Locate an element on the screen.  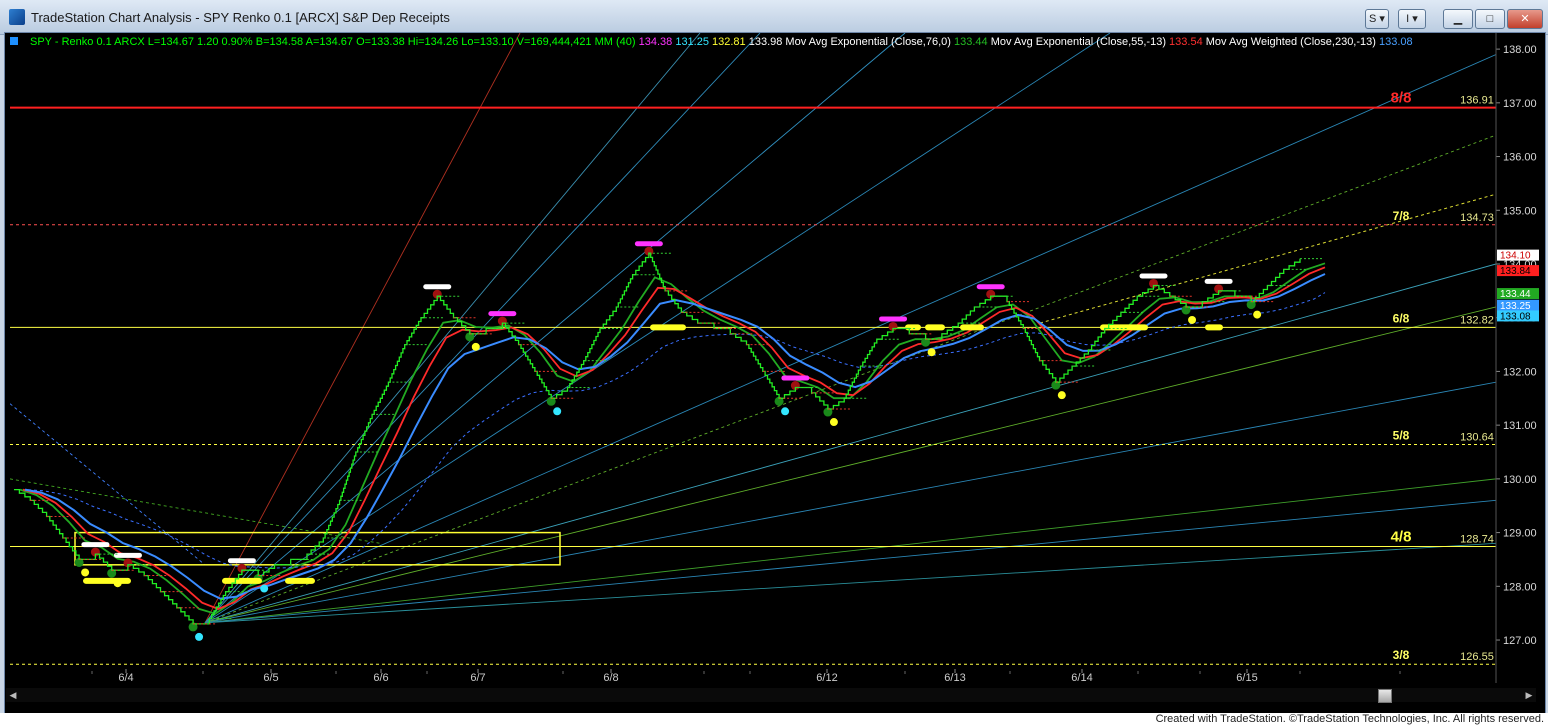
header-item: Mov Avg Exponential (Close,55,-13) is located at coordinates (1077, 42).